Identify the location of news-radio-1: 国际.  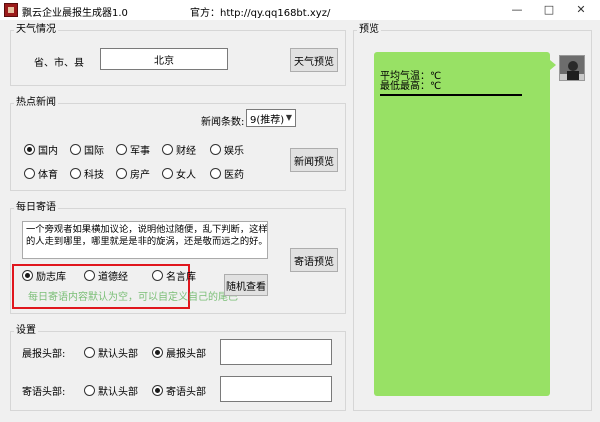
(87, 149).